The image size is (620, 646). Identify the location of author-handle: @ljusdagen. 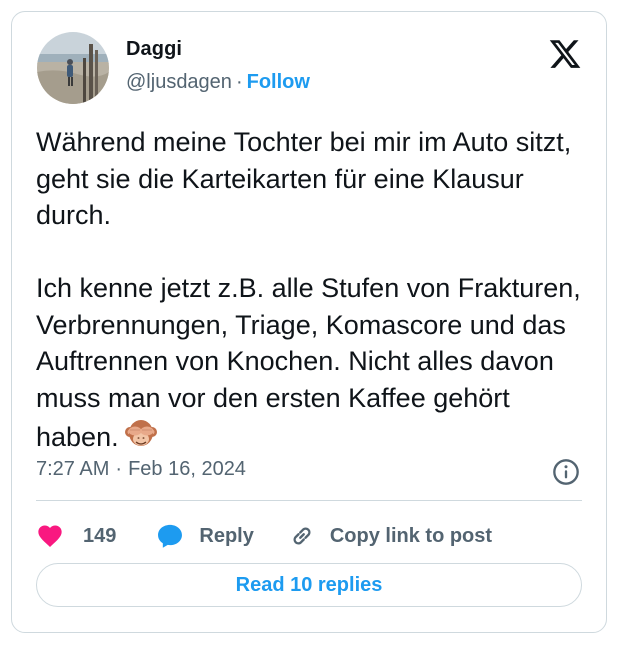
(179, 82).